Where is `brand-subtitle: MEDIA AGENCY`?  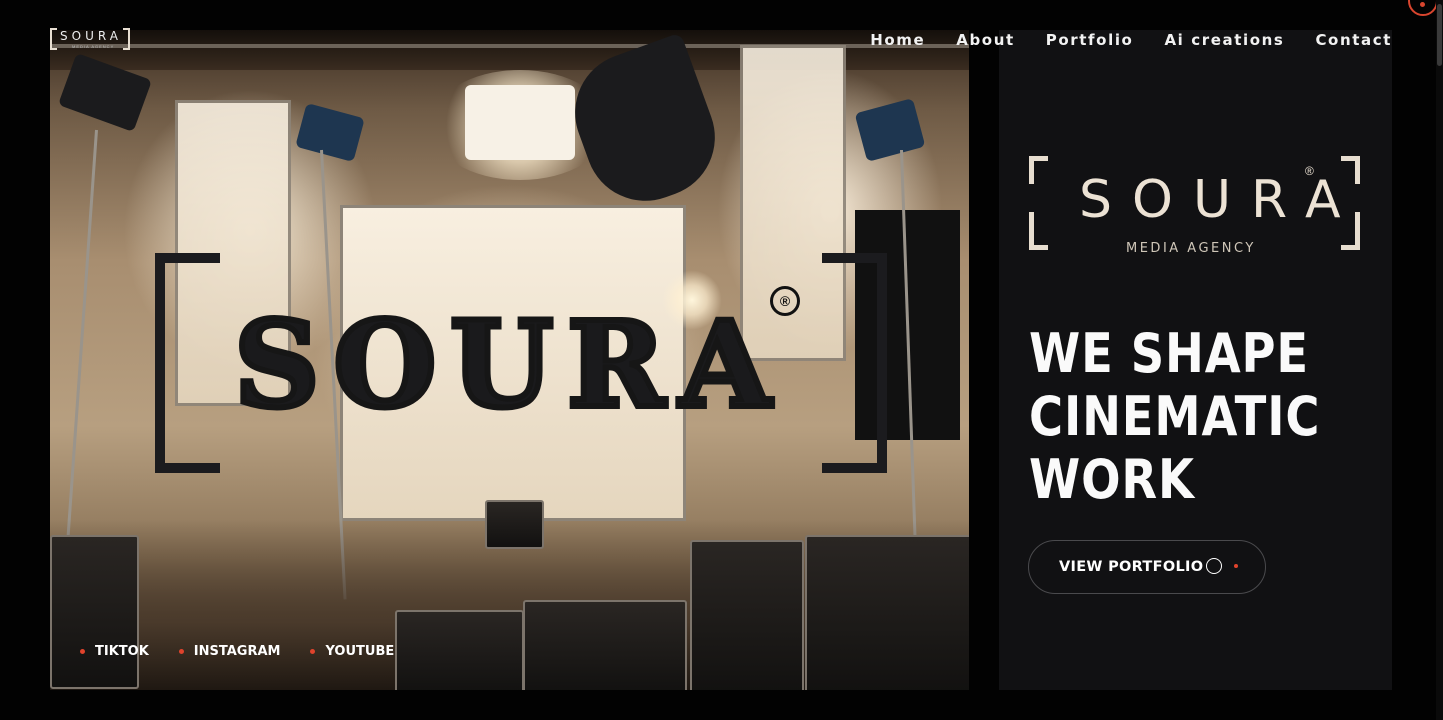
brand-subtitle: MEDIA AGENCY is located at coordinates (1191, 248).